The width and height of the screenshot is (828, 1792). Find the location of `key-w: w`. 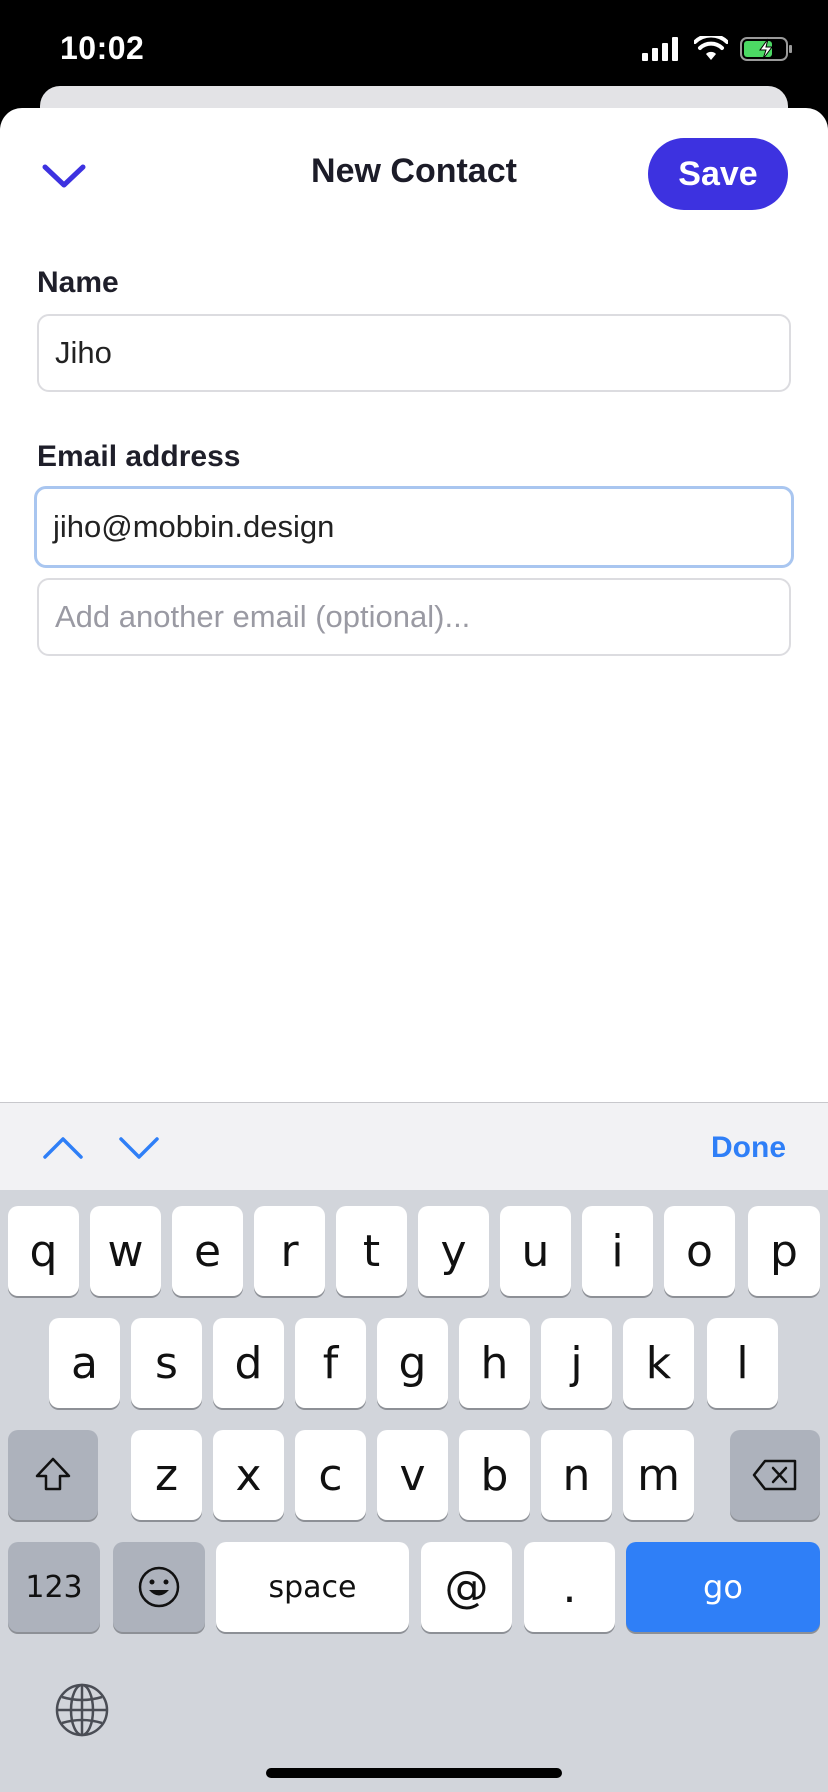

key-w: w is located at coordinates (125, 1251).